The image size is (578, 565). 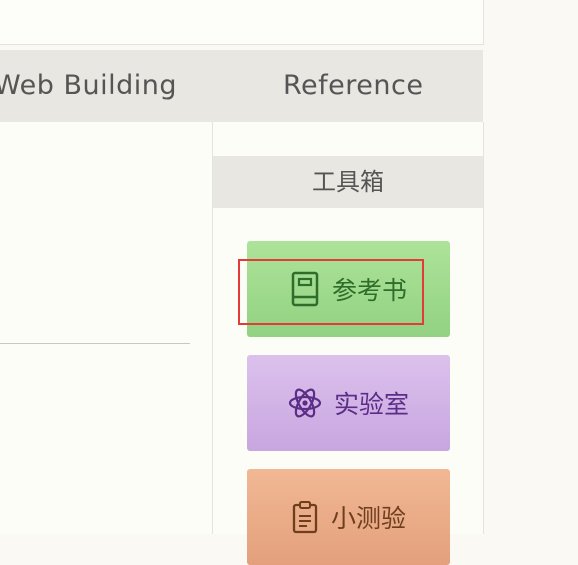 I want to click on lab-button: 实验室, so click(x=348, y=403).